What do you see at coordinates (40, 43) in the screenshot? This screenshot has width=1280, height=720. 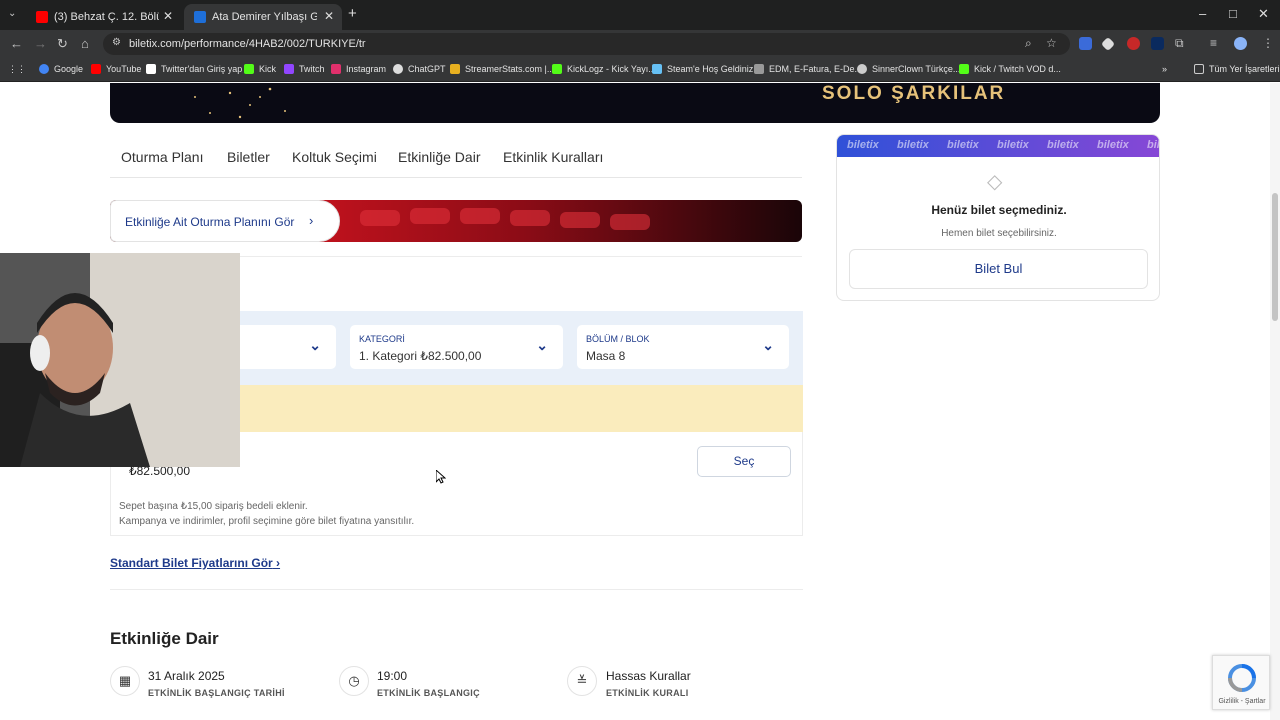 I see `forward-icon: →` at bounding box center [40, 43].